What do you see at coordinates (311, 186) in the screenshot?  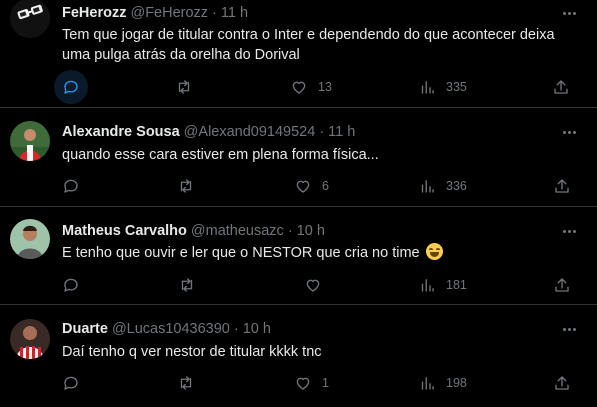 I see `like-button: 6` at bounding box center [311, 186].